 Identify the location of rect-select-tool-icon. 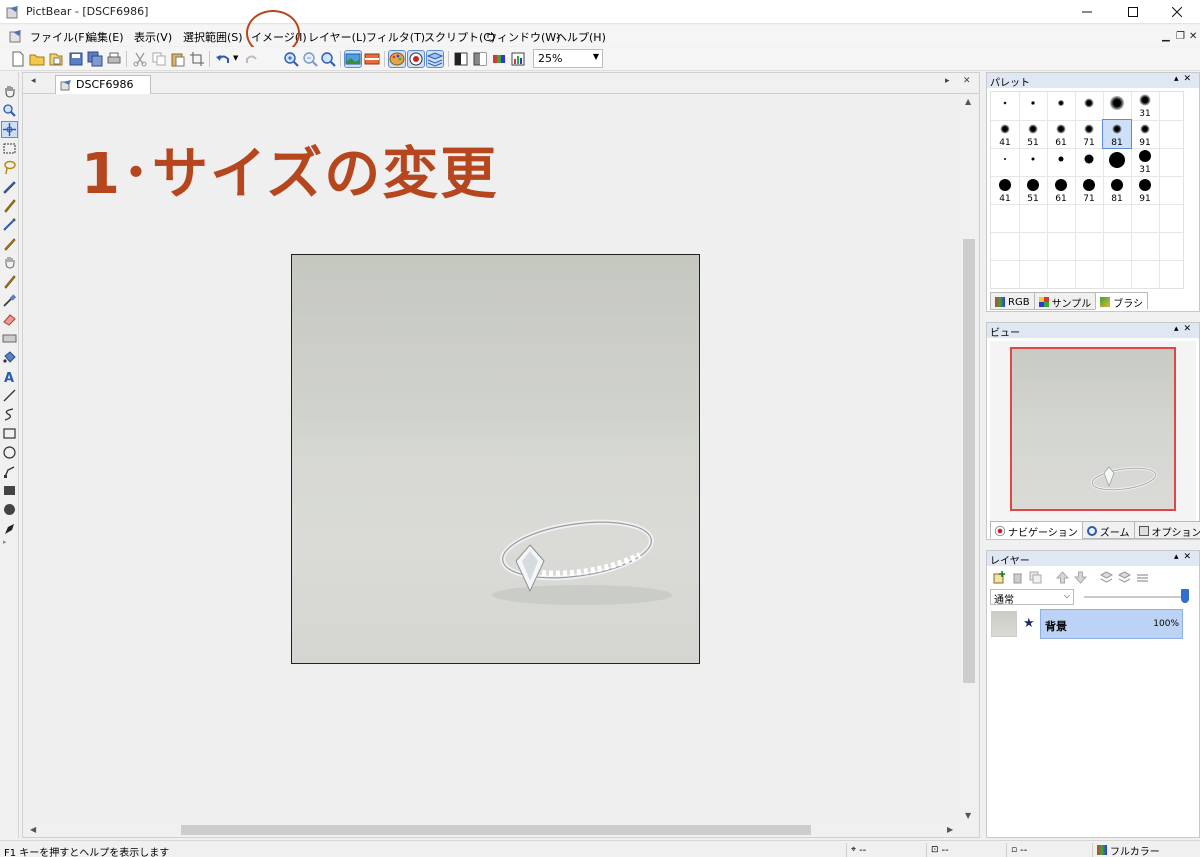
(9, 148).